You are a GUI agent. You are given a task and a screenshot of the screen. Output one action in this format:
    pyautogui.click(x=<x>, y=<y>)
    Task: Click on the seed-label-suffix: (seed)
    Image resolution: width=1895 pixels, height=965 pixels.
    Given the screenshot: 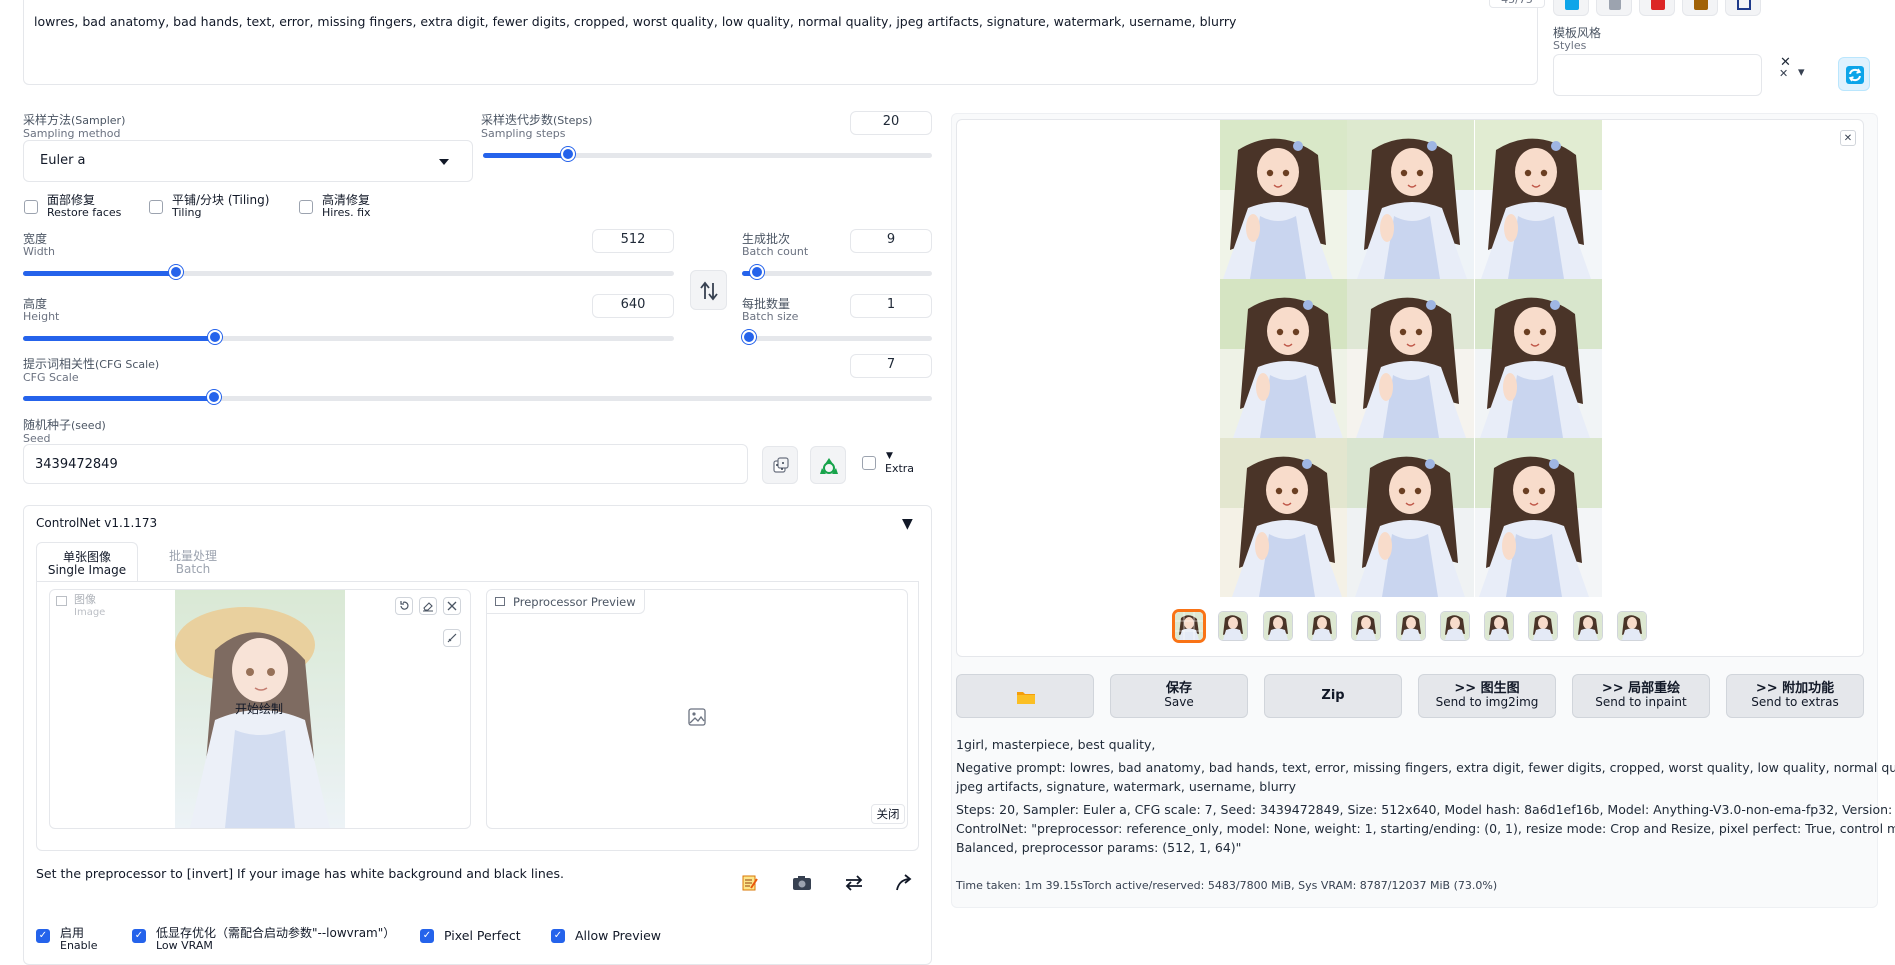 What is the action you would take?
    pyautogui.click(x=88, y=425)
    